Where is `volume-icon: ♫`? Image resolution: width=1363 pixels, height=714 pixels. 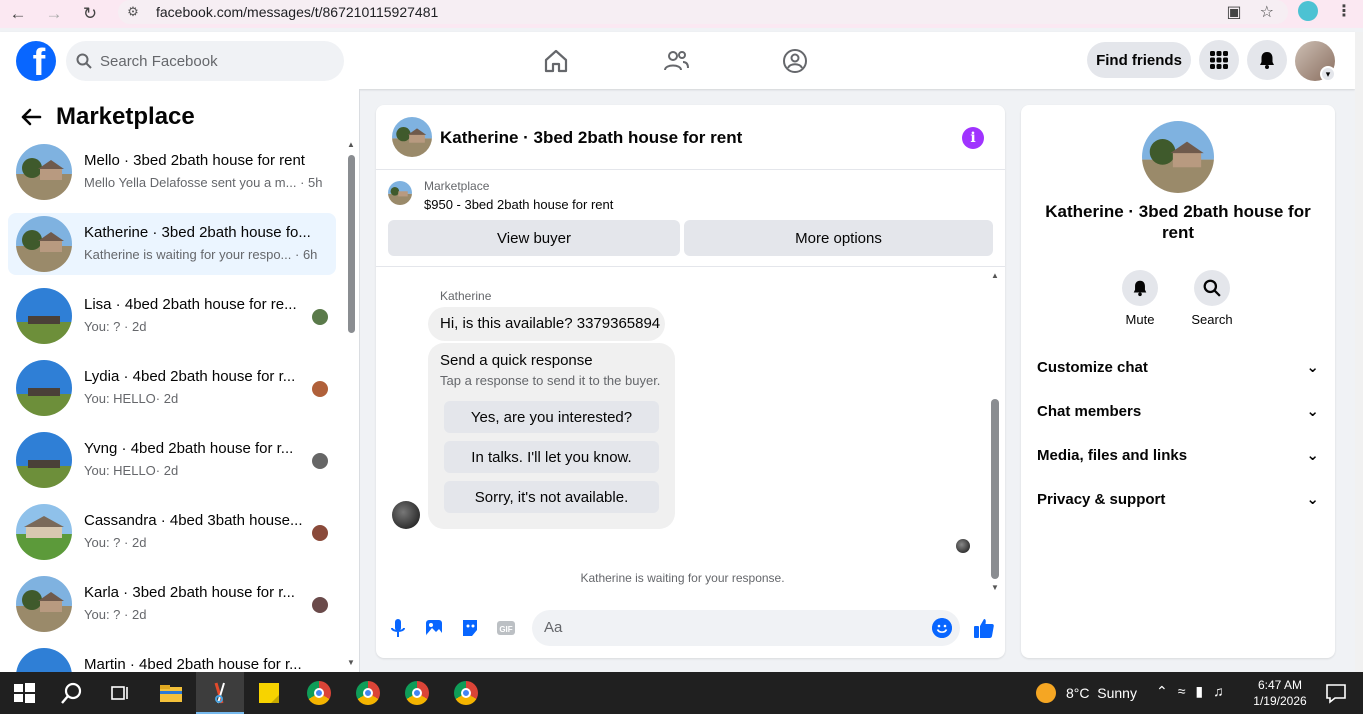 volume-icon: ♫ is located at coordinates (1218, 691).